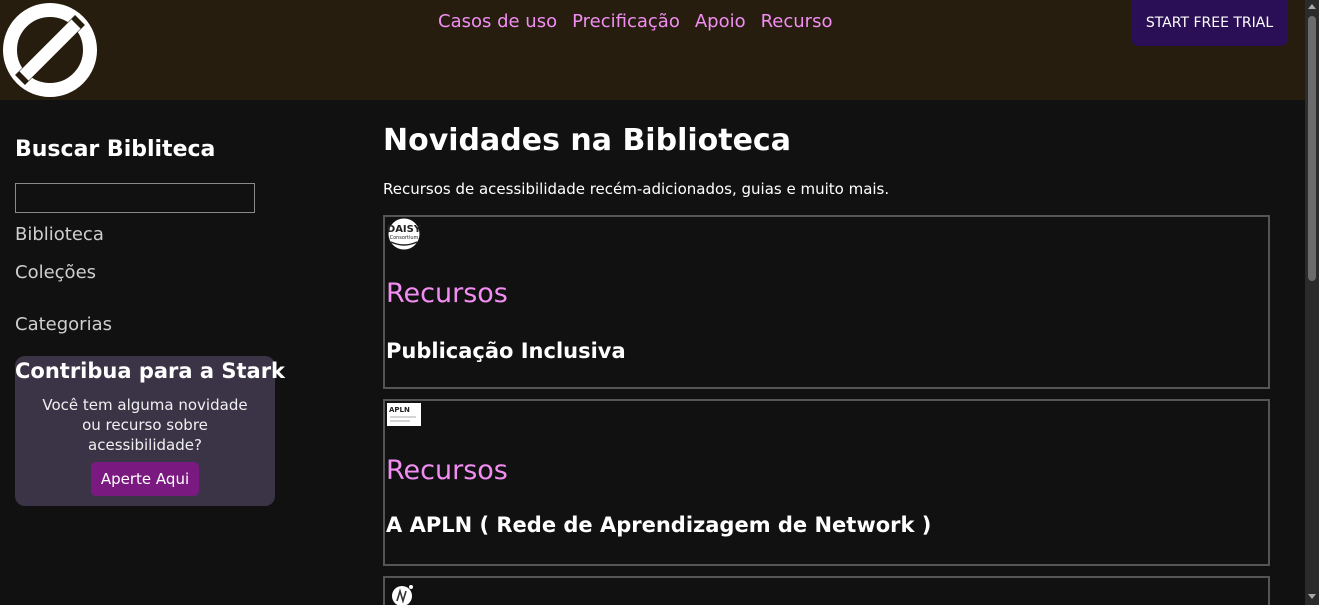  What do you see at coordinates (587, 140) in the screenshot?
I see `page-title: Novidades na Biblioteca` at bounding box center [587, 140].